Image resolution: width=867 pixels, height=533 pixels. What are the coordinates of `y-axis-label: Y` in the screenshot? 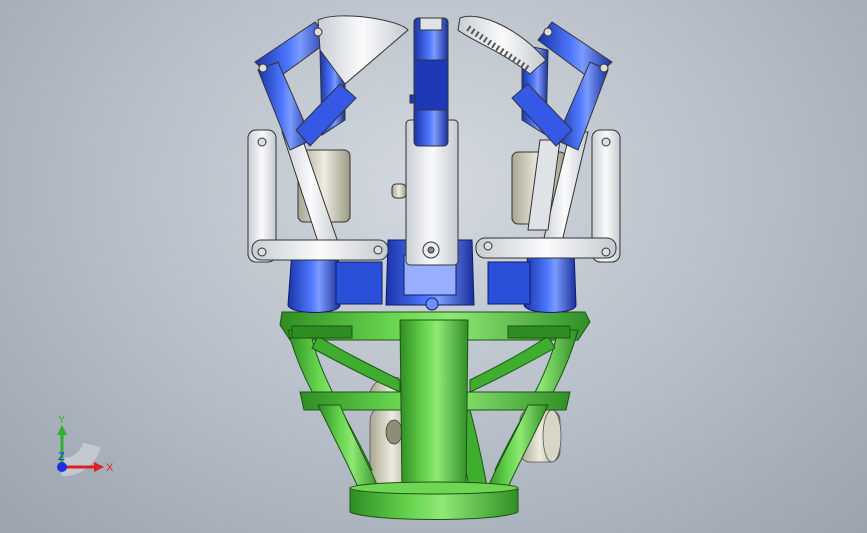 It's located at (62, 420).